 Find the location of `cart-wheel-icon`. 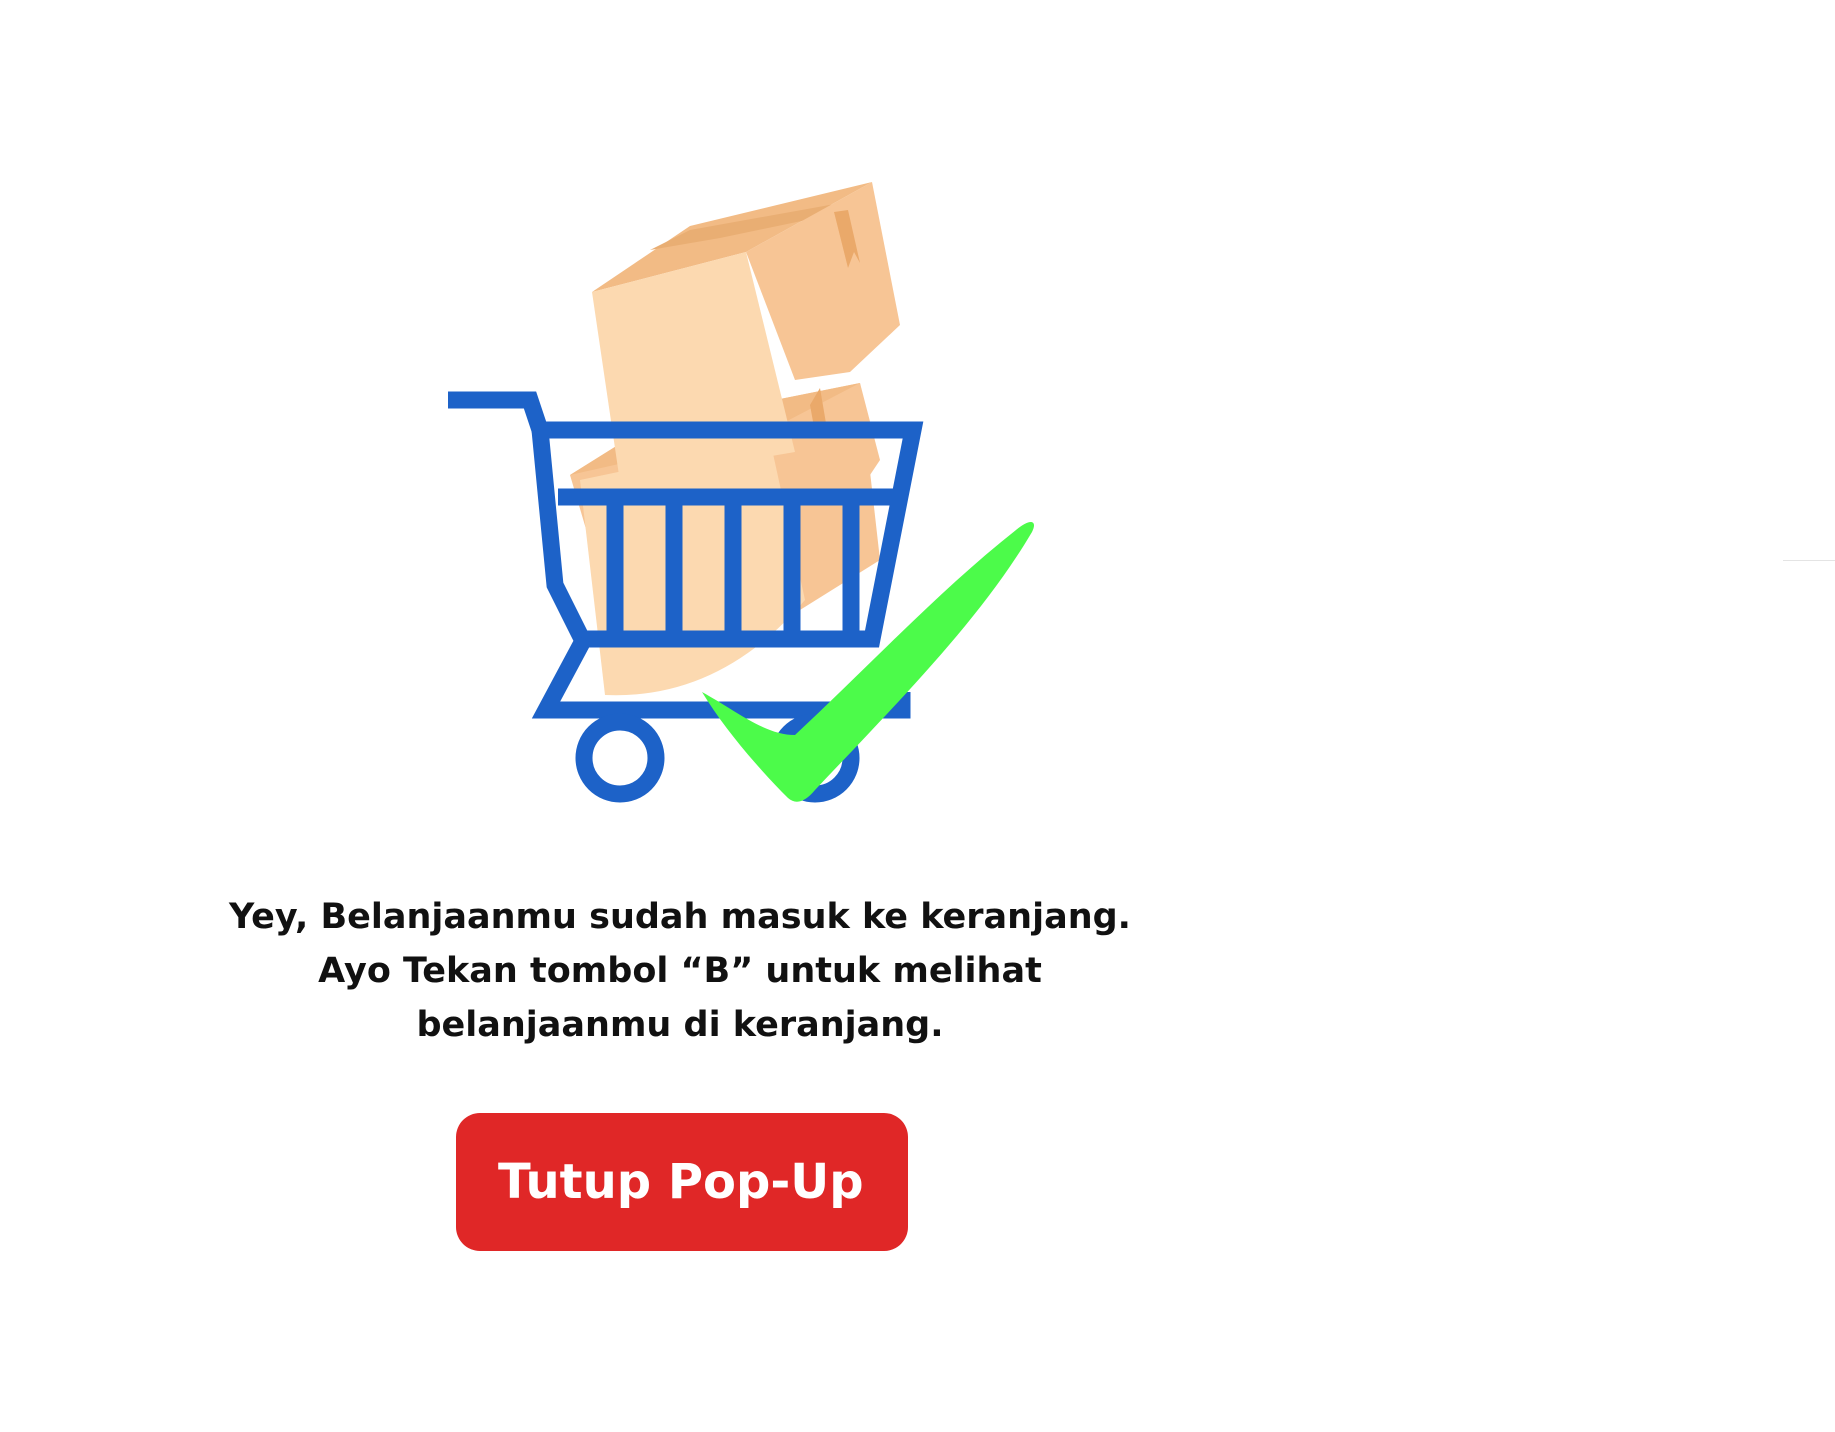

cart-wheel-icon is located at coordinates (620, 758).